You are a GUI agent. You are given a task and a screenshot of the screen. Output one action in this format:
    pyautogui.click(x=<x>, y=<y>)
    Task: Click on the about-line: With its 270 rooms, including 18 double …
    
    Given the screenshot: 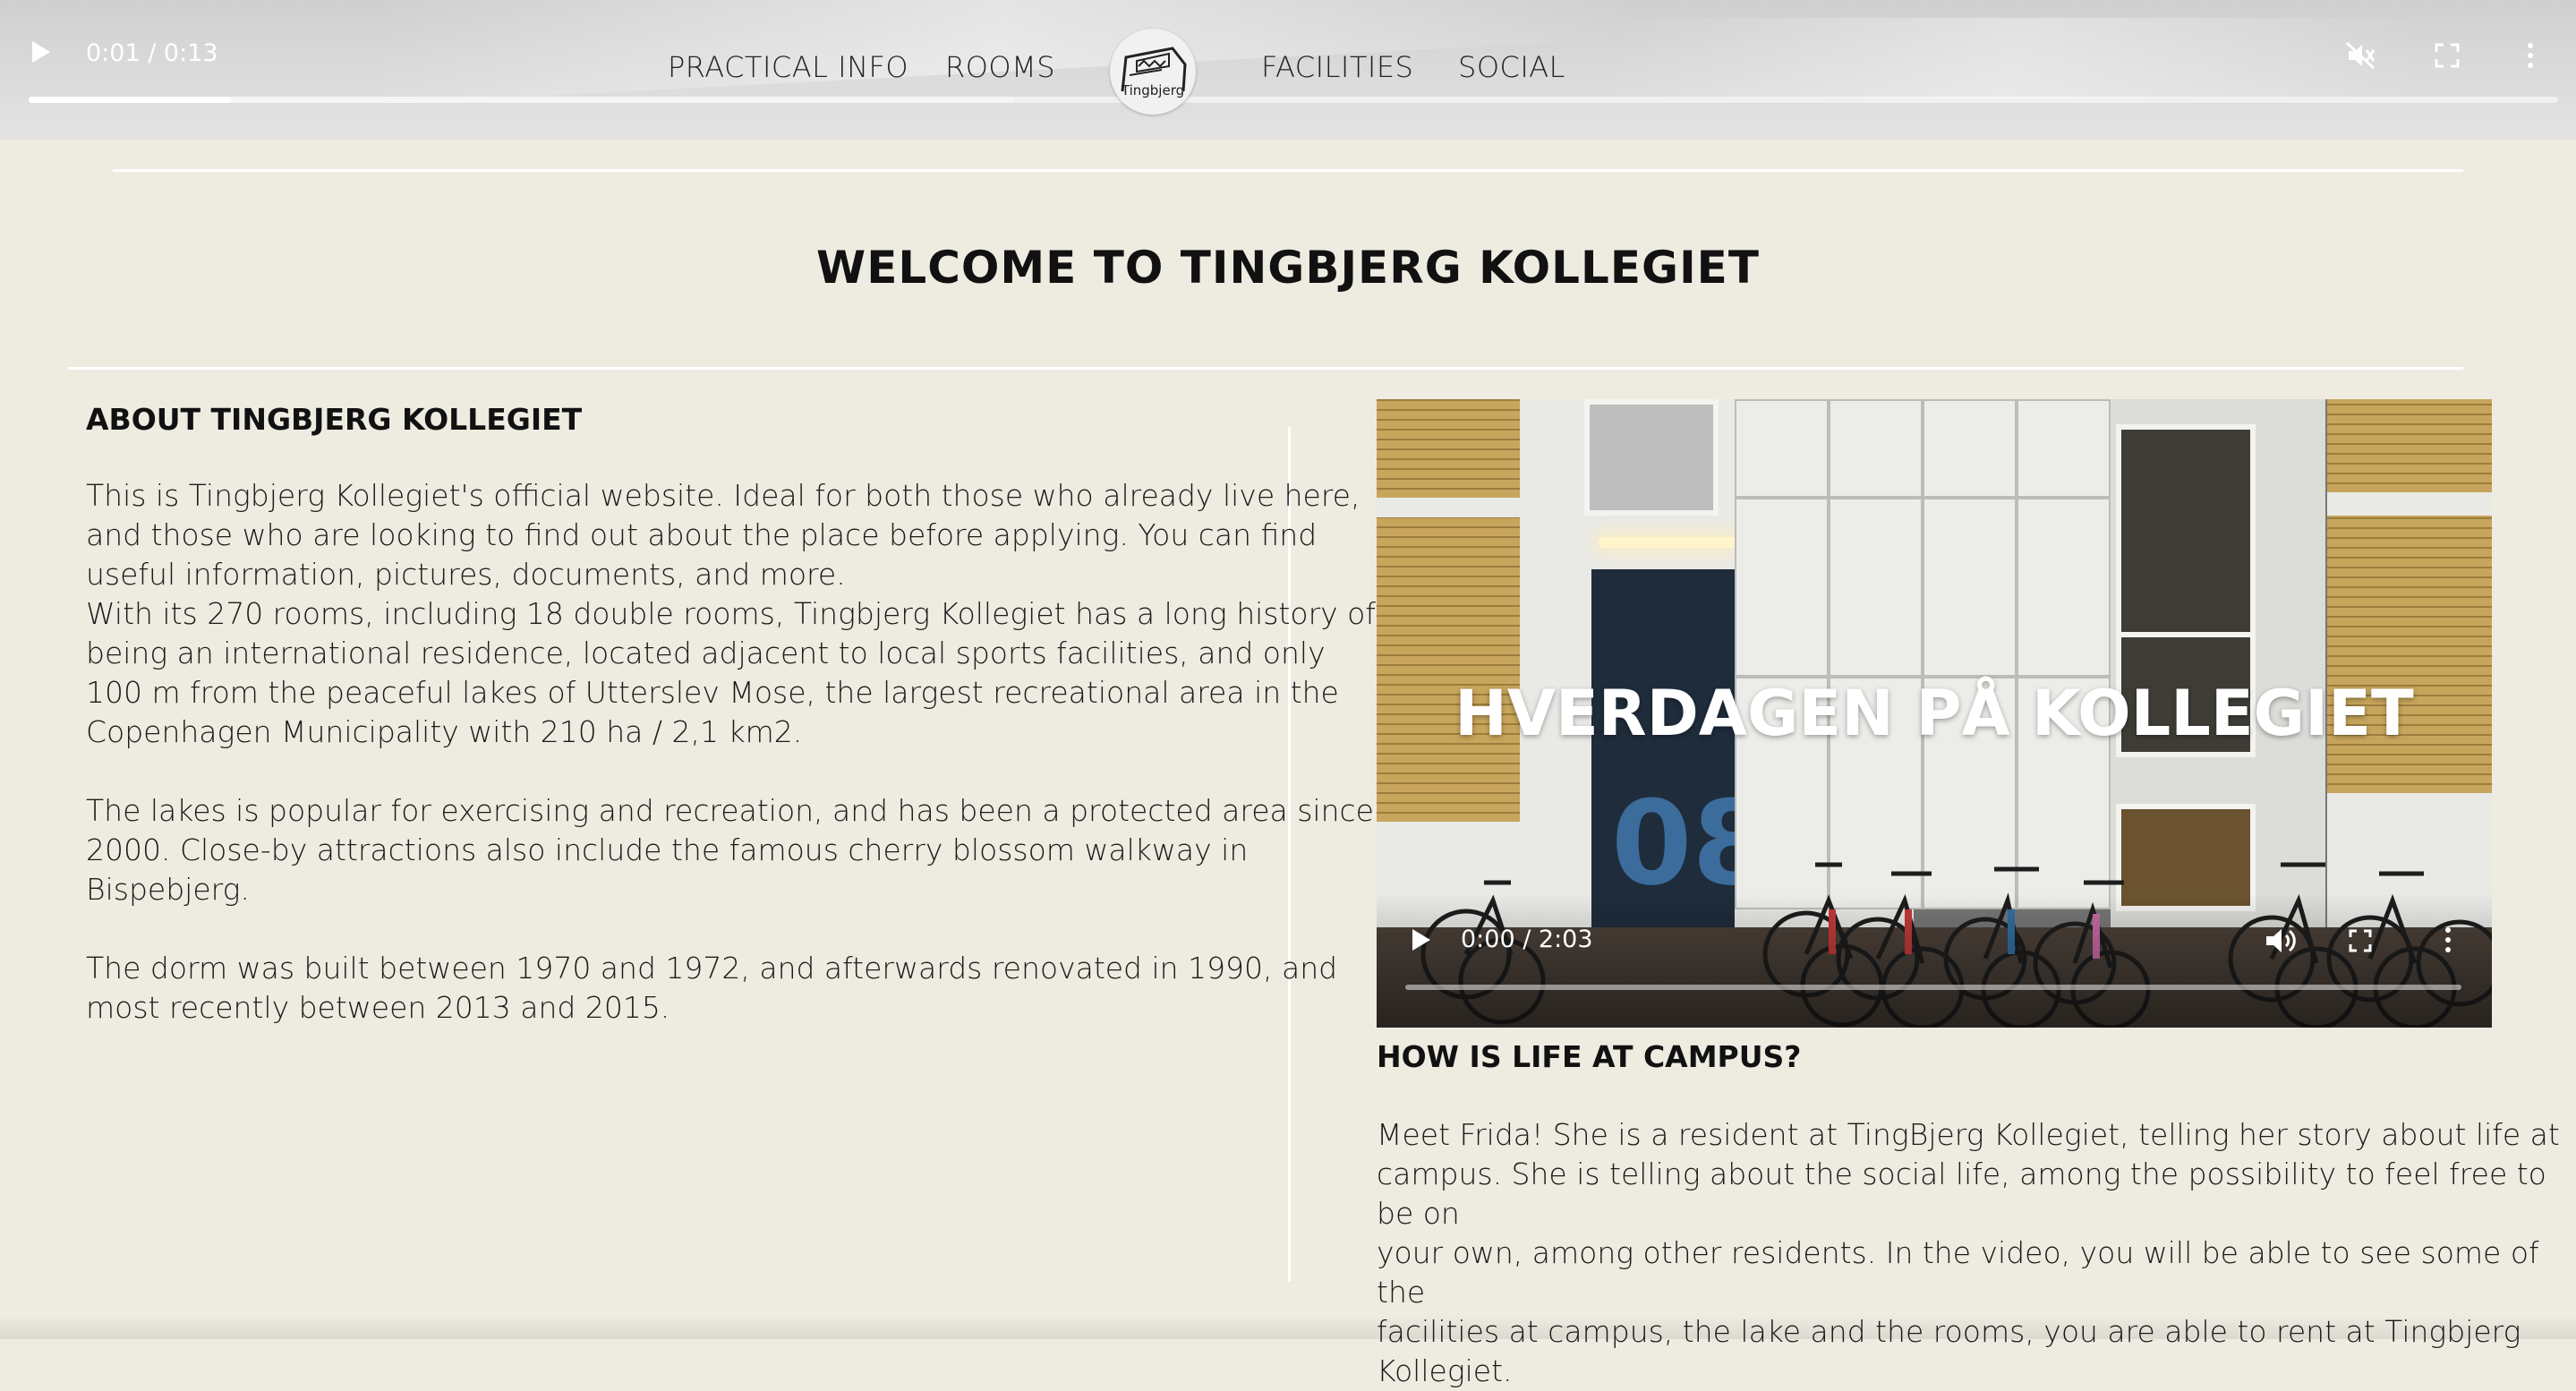 What is the action you would take?
    pyautogui.click(x=731, y=613)
    